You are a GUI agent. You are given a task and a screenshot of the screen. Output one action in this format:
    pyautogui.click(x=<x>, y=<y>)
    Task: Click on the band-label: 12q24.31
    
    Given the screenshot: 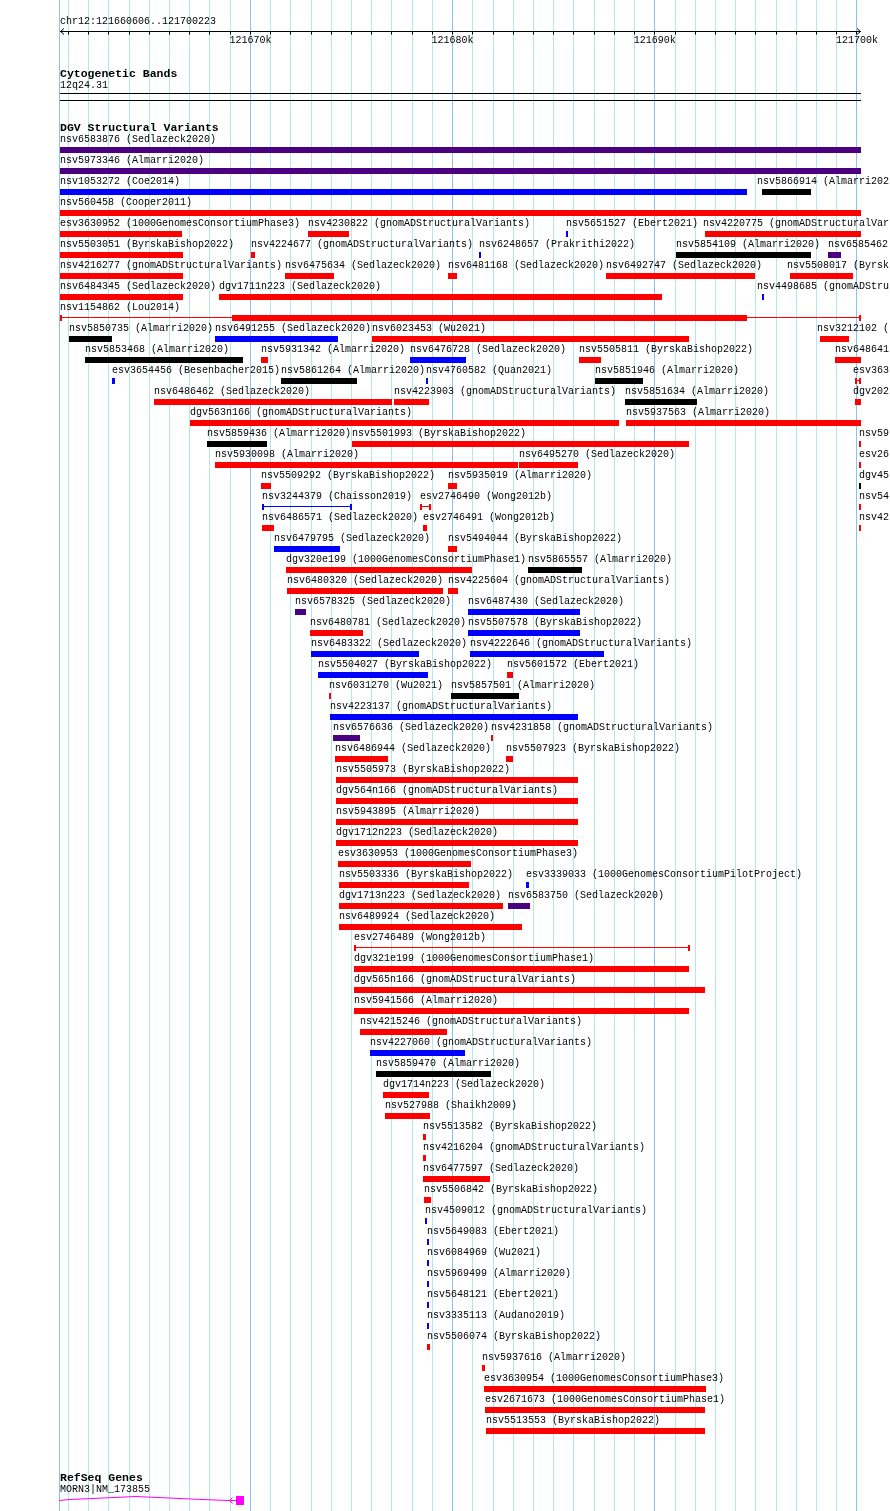 What is the action you would take?
    pyautogui.click(x=84, y=85)
    